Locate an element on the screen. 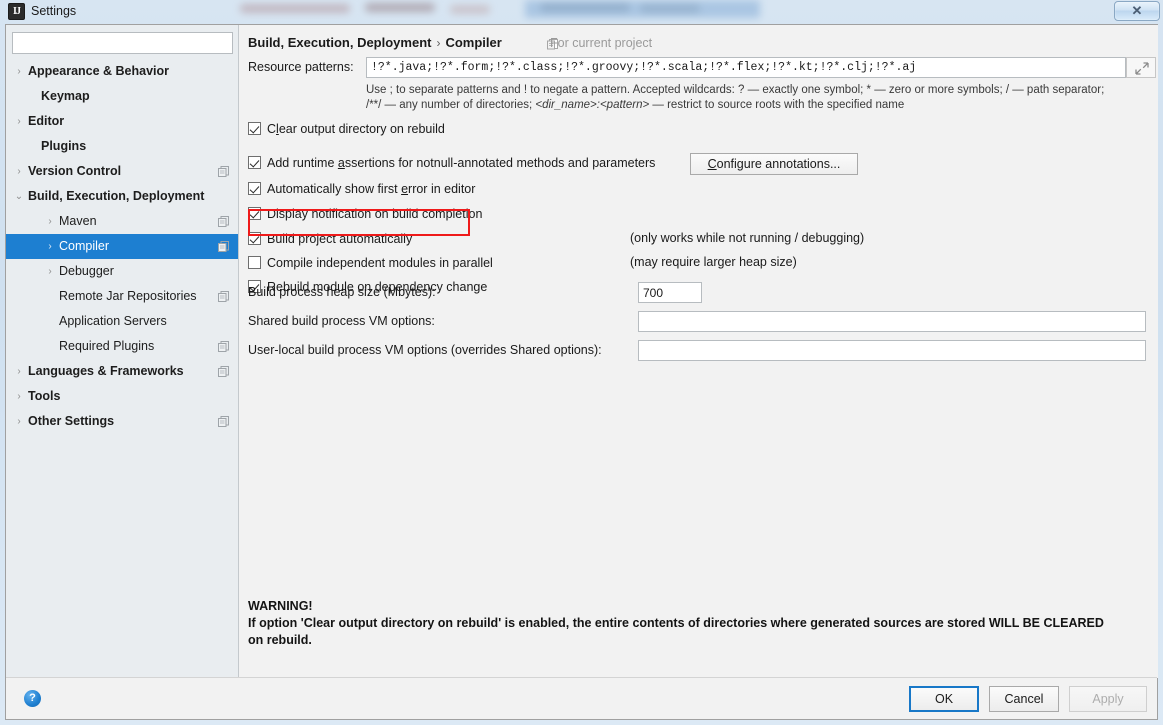 The height and width of the screenshot is (725, 1163). sidebar-item-label: Languages & Frameworks is located at coordinates (106, 371).